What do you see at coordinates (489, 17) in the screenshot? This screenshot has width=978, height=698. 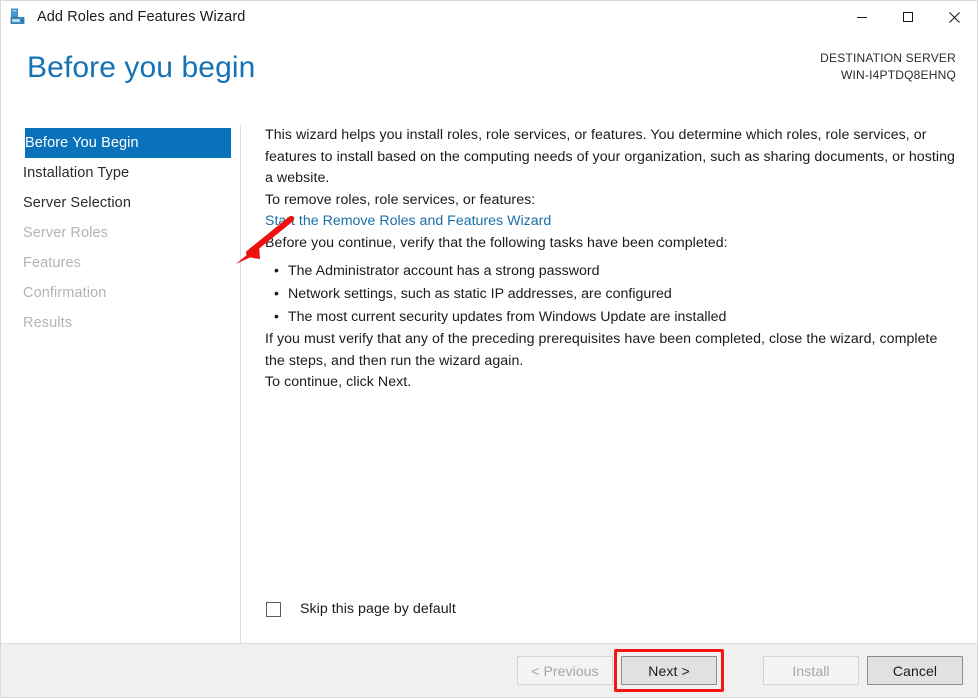 I see `title-bar: Add Roles and Features Wizard` at bounding box center [489, 17].